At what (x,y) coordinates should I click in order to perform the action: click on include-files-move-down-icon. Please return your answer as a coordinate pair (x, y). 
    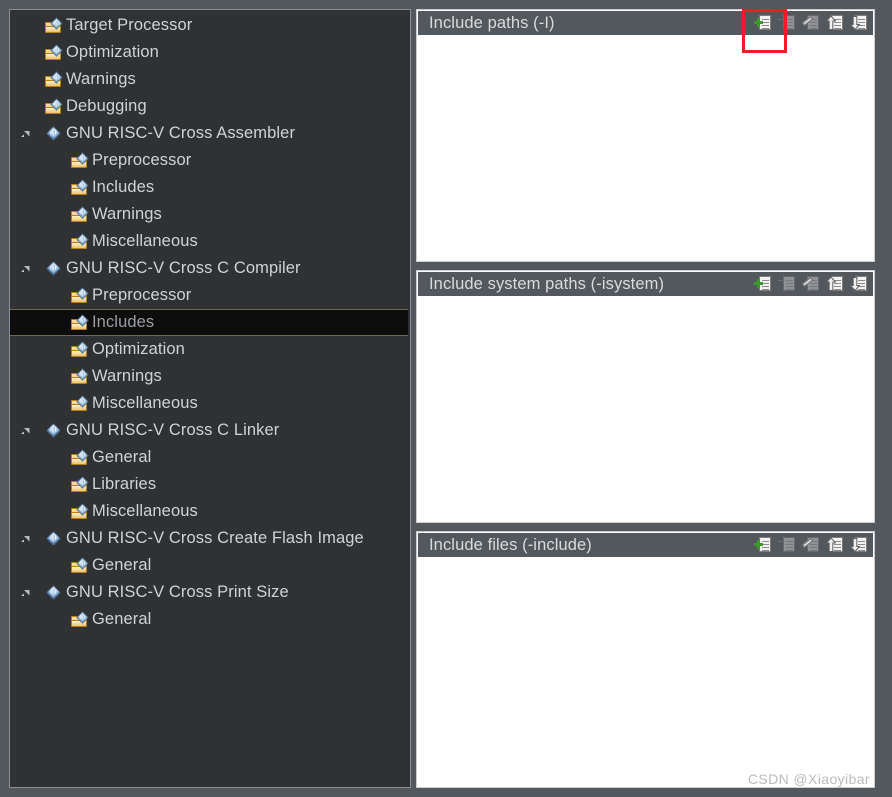
    Looking at the image, I should click on (858, 545).